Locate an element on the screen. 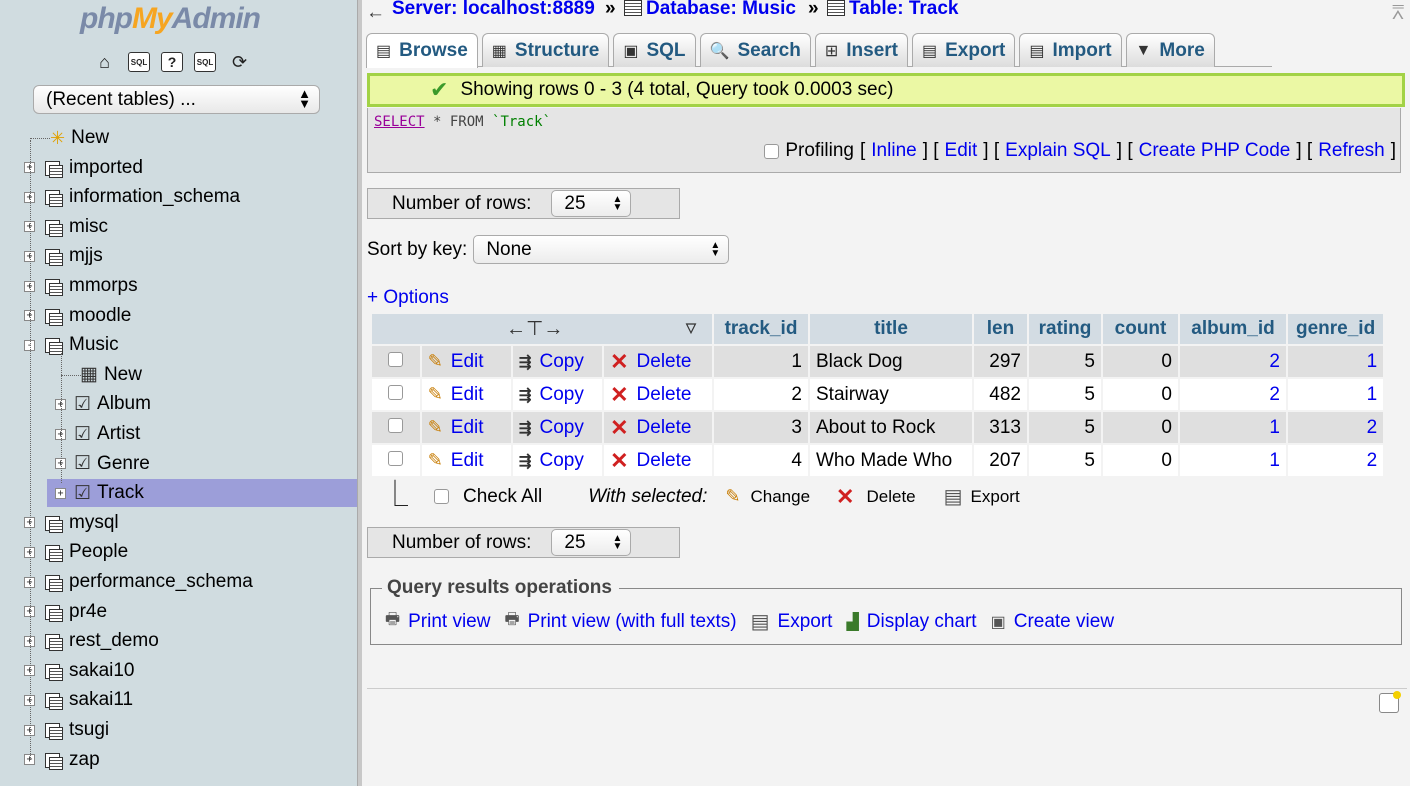 The image size is (1410, 786). back-arrow-icon: ← is located at coordinates (375, 13).